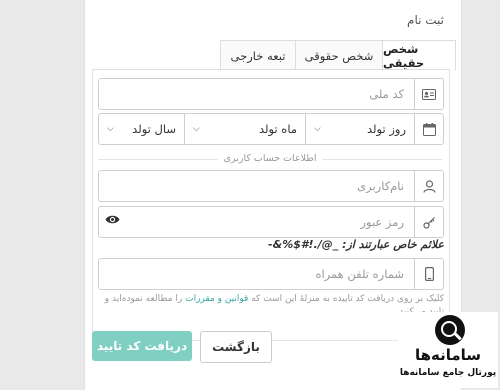 This screenshot has height=390, width=500. Describe the element at coordinates (419, 55) in the screenshot. I see `tab-natural-person: شخص حقیقی` at that location.